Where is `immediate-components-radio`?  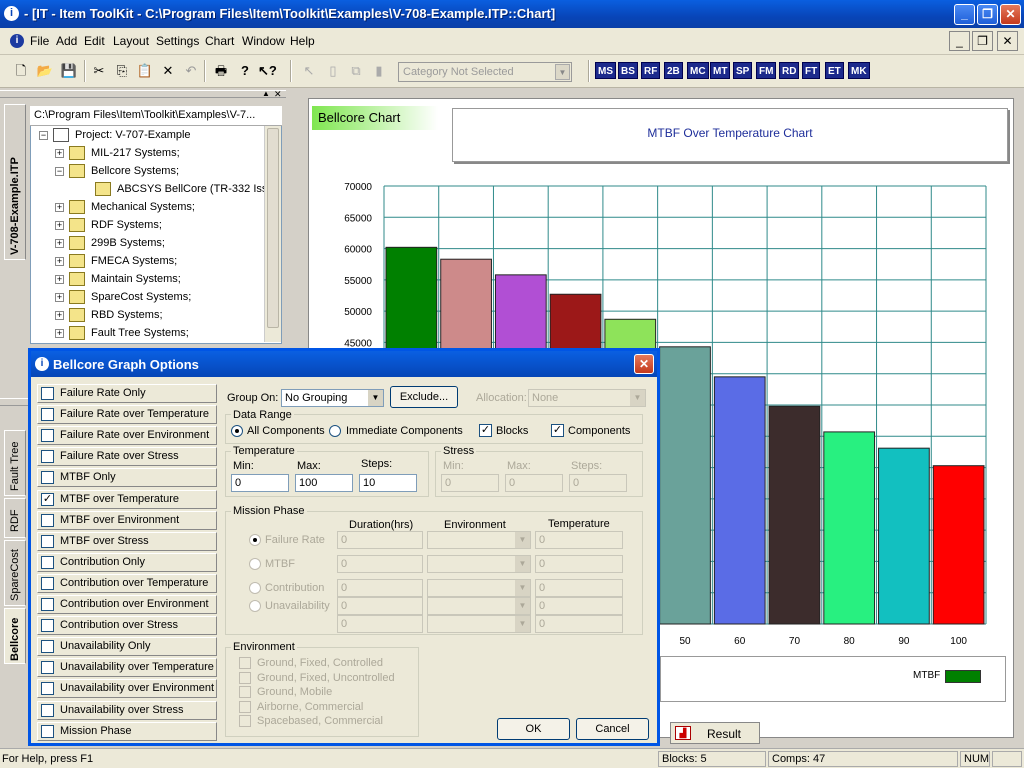
immediate-components-radio is located at coordinates (335, 431).